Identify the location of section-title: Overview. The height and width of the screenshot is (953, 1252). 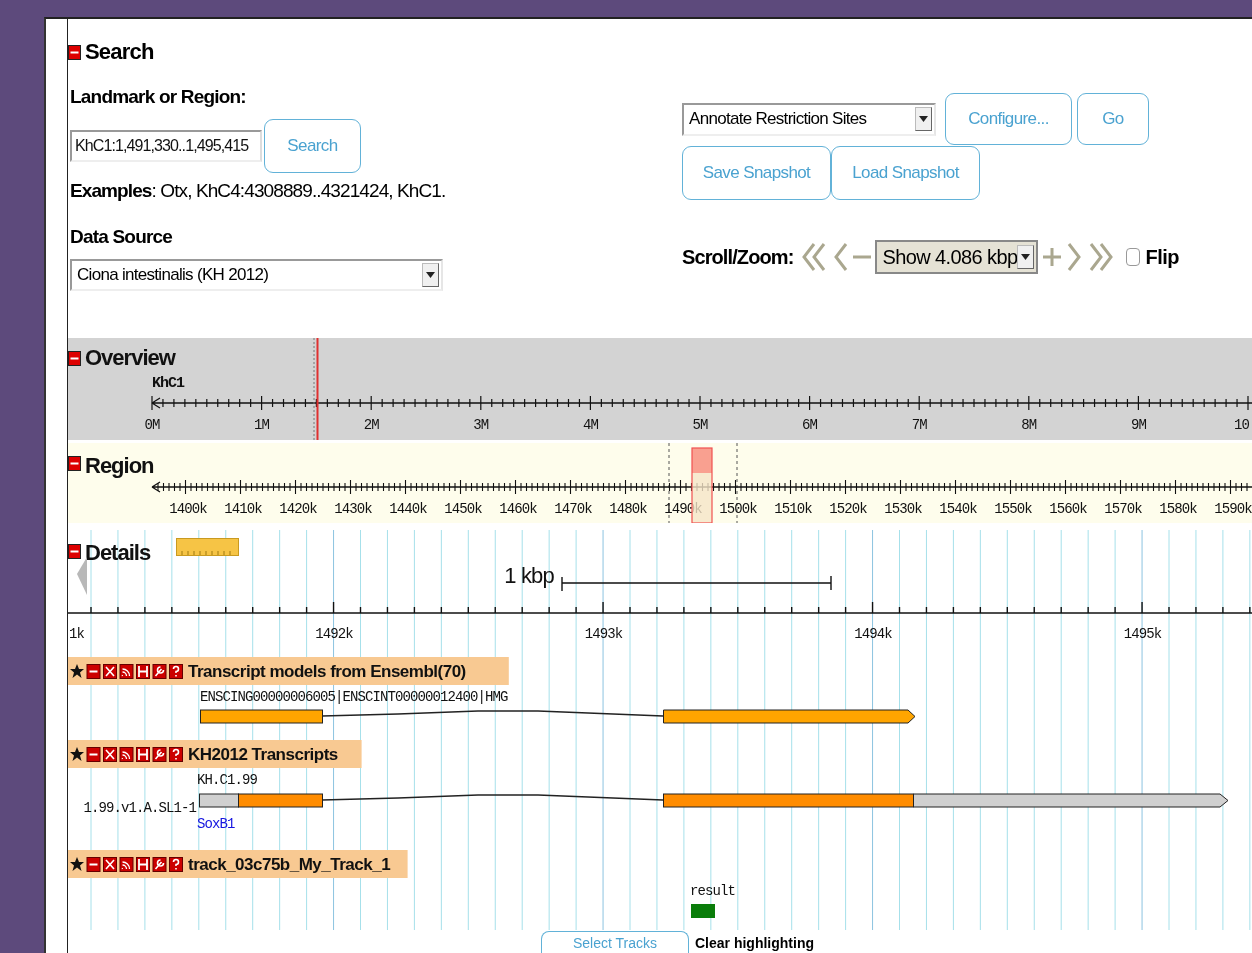
(130, 357).